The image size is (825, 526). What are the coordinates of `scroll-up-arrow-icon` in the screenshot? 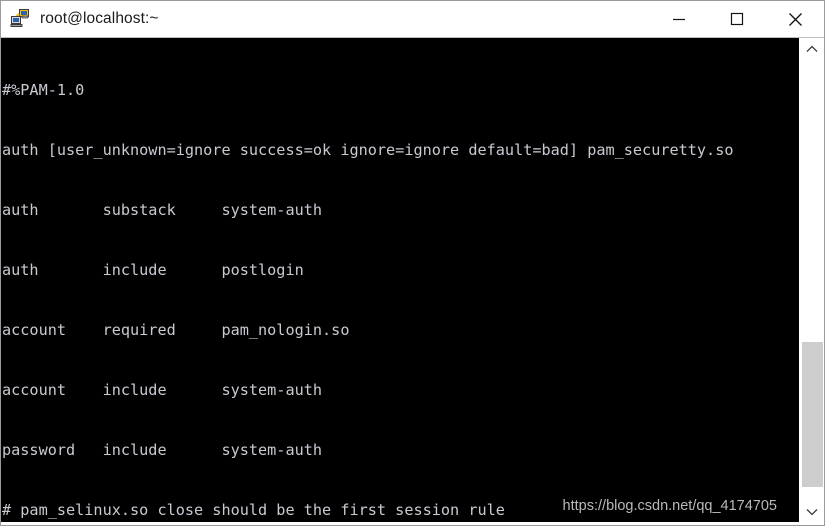 It's located at (812, 49).